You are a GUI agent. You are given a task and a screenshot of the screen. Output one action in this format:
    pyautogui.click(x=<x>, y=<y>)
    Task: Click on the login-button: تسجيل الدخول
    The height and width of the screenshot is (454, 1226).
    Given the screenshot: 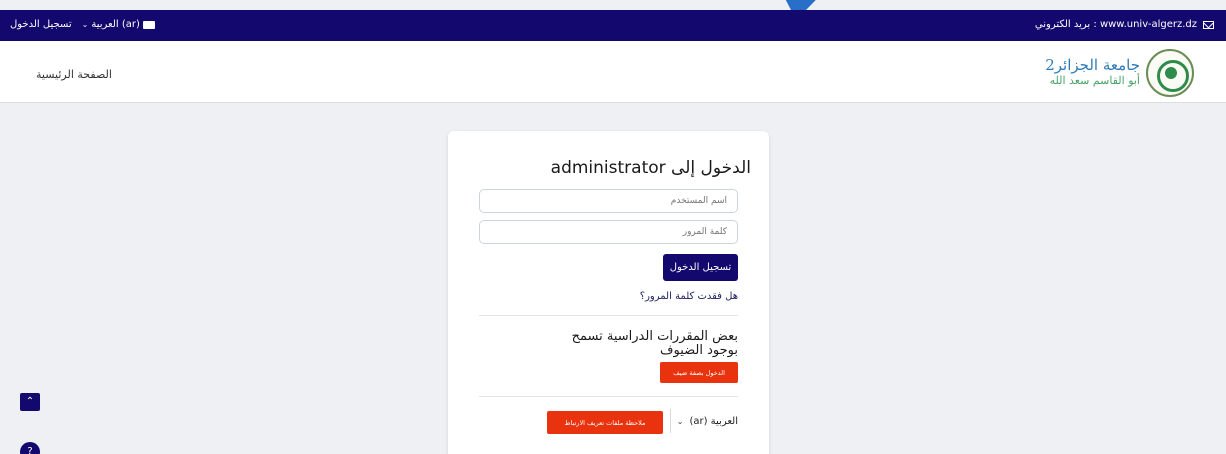 What is the action you would take?
    pyautogui.click(x=700, y=267)
    